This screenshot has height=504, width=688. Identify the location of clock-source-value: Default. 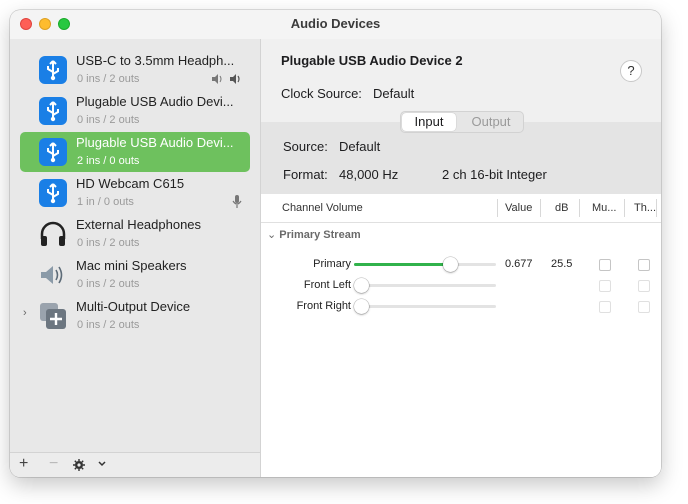
(393, 93).